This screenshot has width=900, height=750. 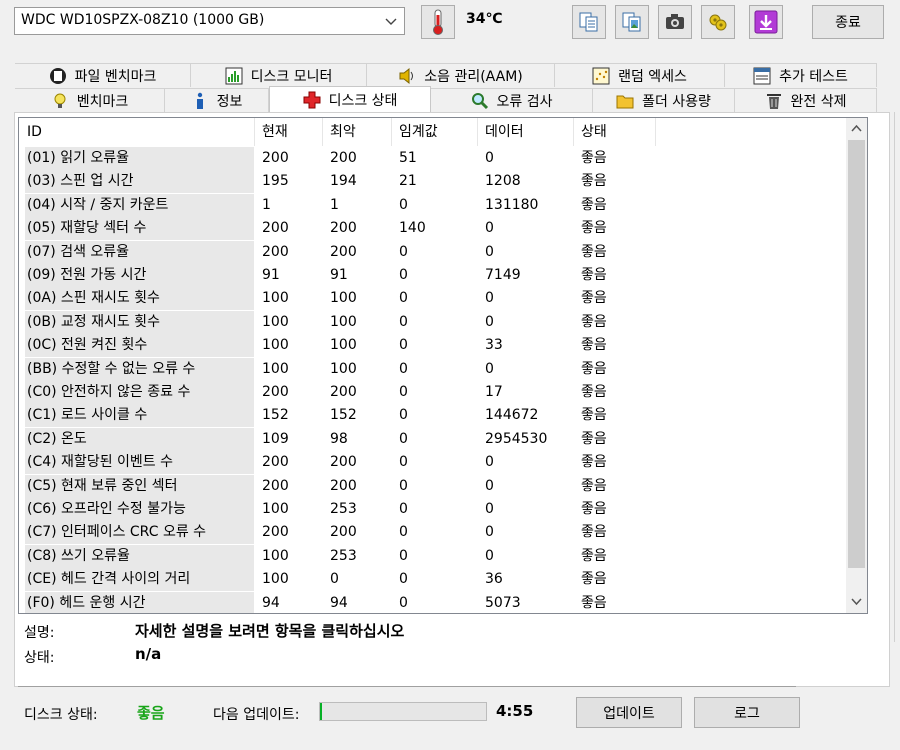 I want to click on tab-noise-aam: 소음 관리(AAM), so click(x=461, y=75).